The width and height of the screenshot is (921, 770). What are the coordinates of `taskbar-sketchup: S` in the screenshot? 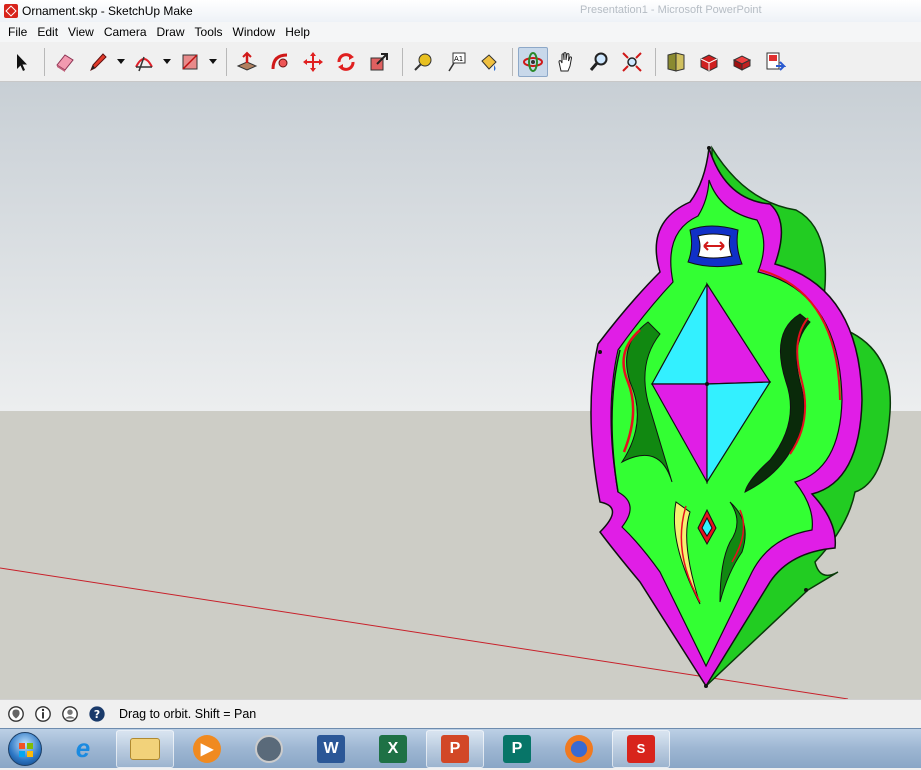 It's located at (641, 748).